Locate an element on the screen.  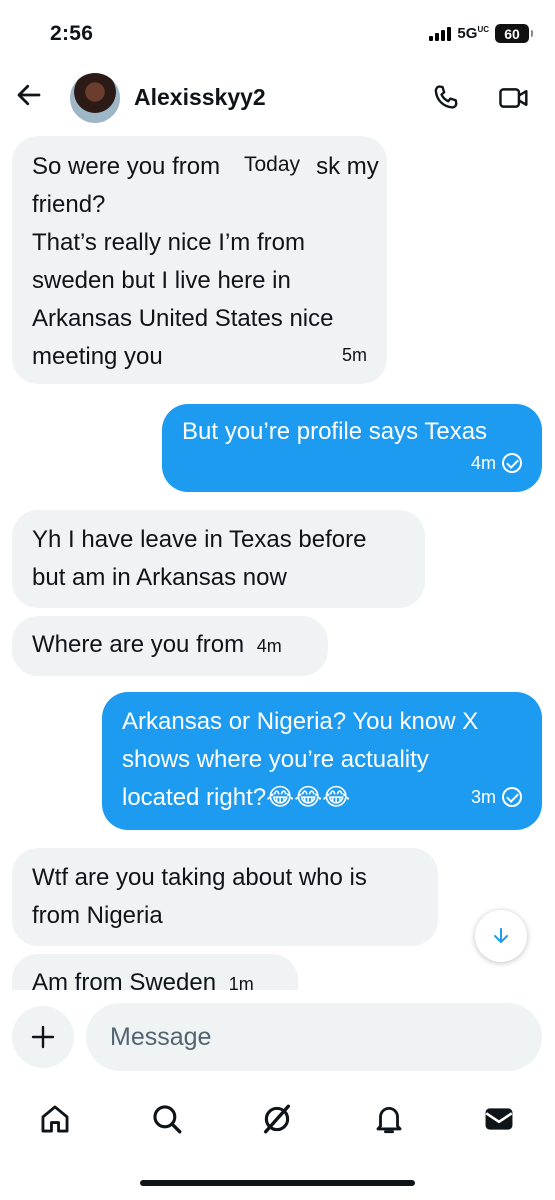
message-text-line: That’s really nice I’m from is located at coordinates (168, 242).